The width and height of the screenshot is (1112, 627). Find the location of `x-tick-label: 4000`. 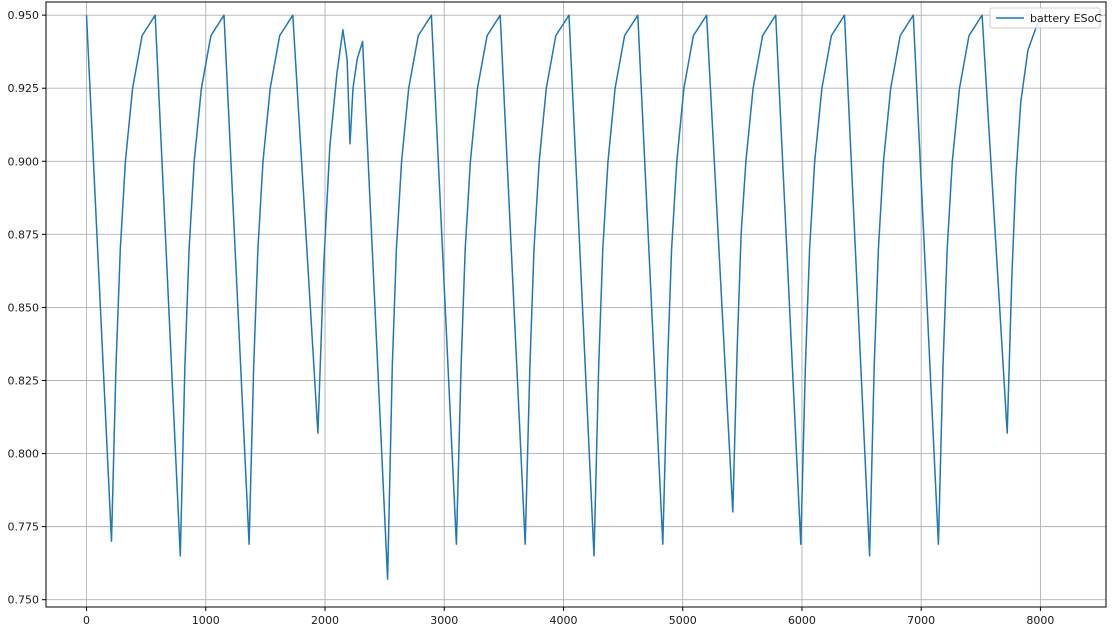

x-tick-label: 4000 is located at coordinates (563, 620).